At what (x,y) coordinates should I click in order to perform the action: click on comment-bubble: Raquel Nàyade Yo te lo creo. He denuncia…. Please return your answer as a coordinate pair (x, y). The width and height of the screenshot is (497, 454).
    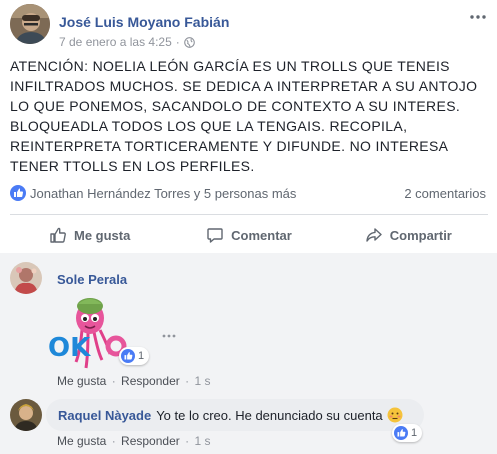
    Looking at the image, I should click on (235, 415).